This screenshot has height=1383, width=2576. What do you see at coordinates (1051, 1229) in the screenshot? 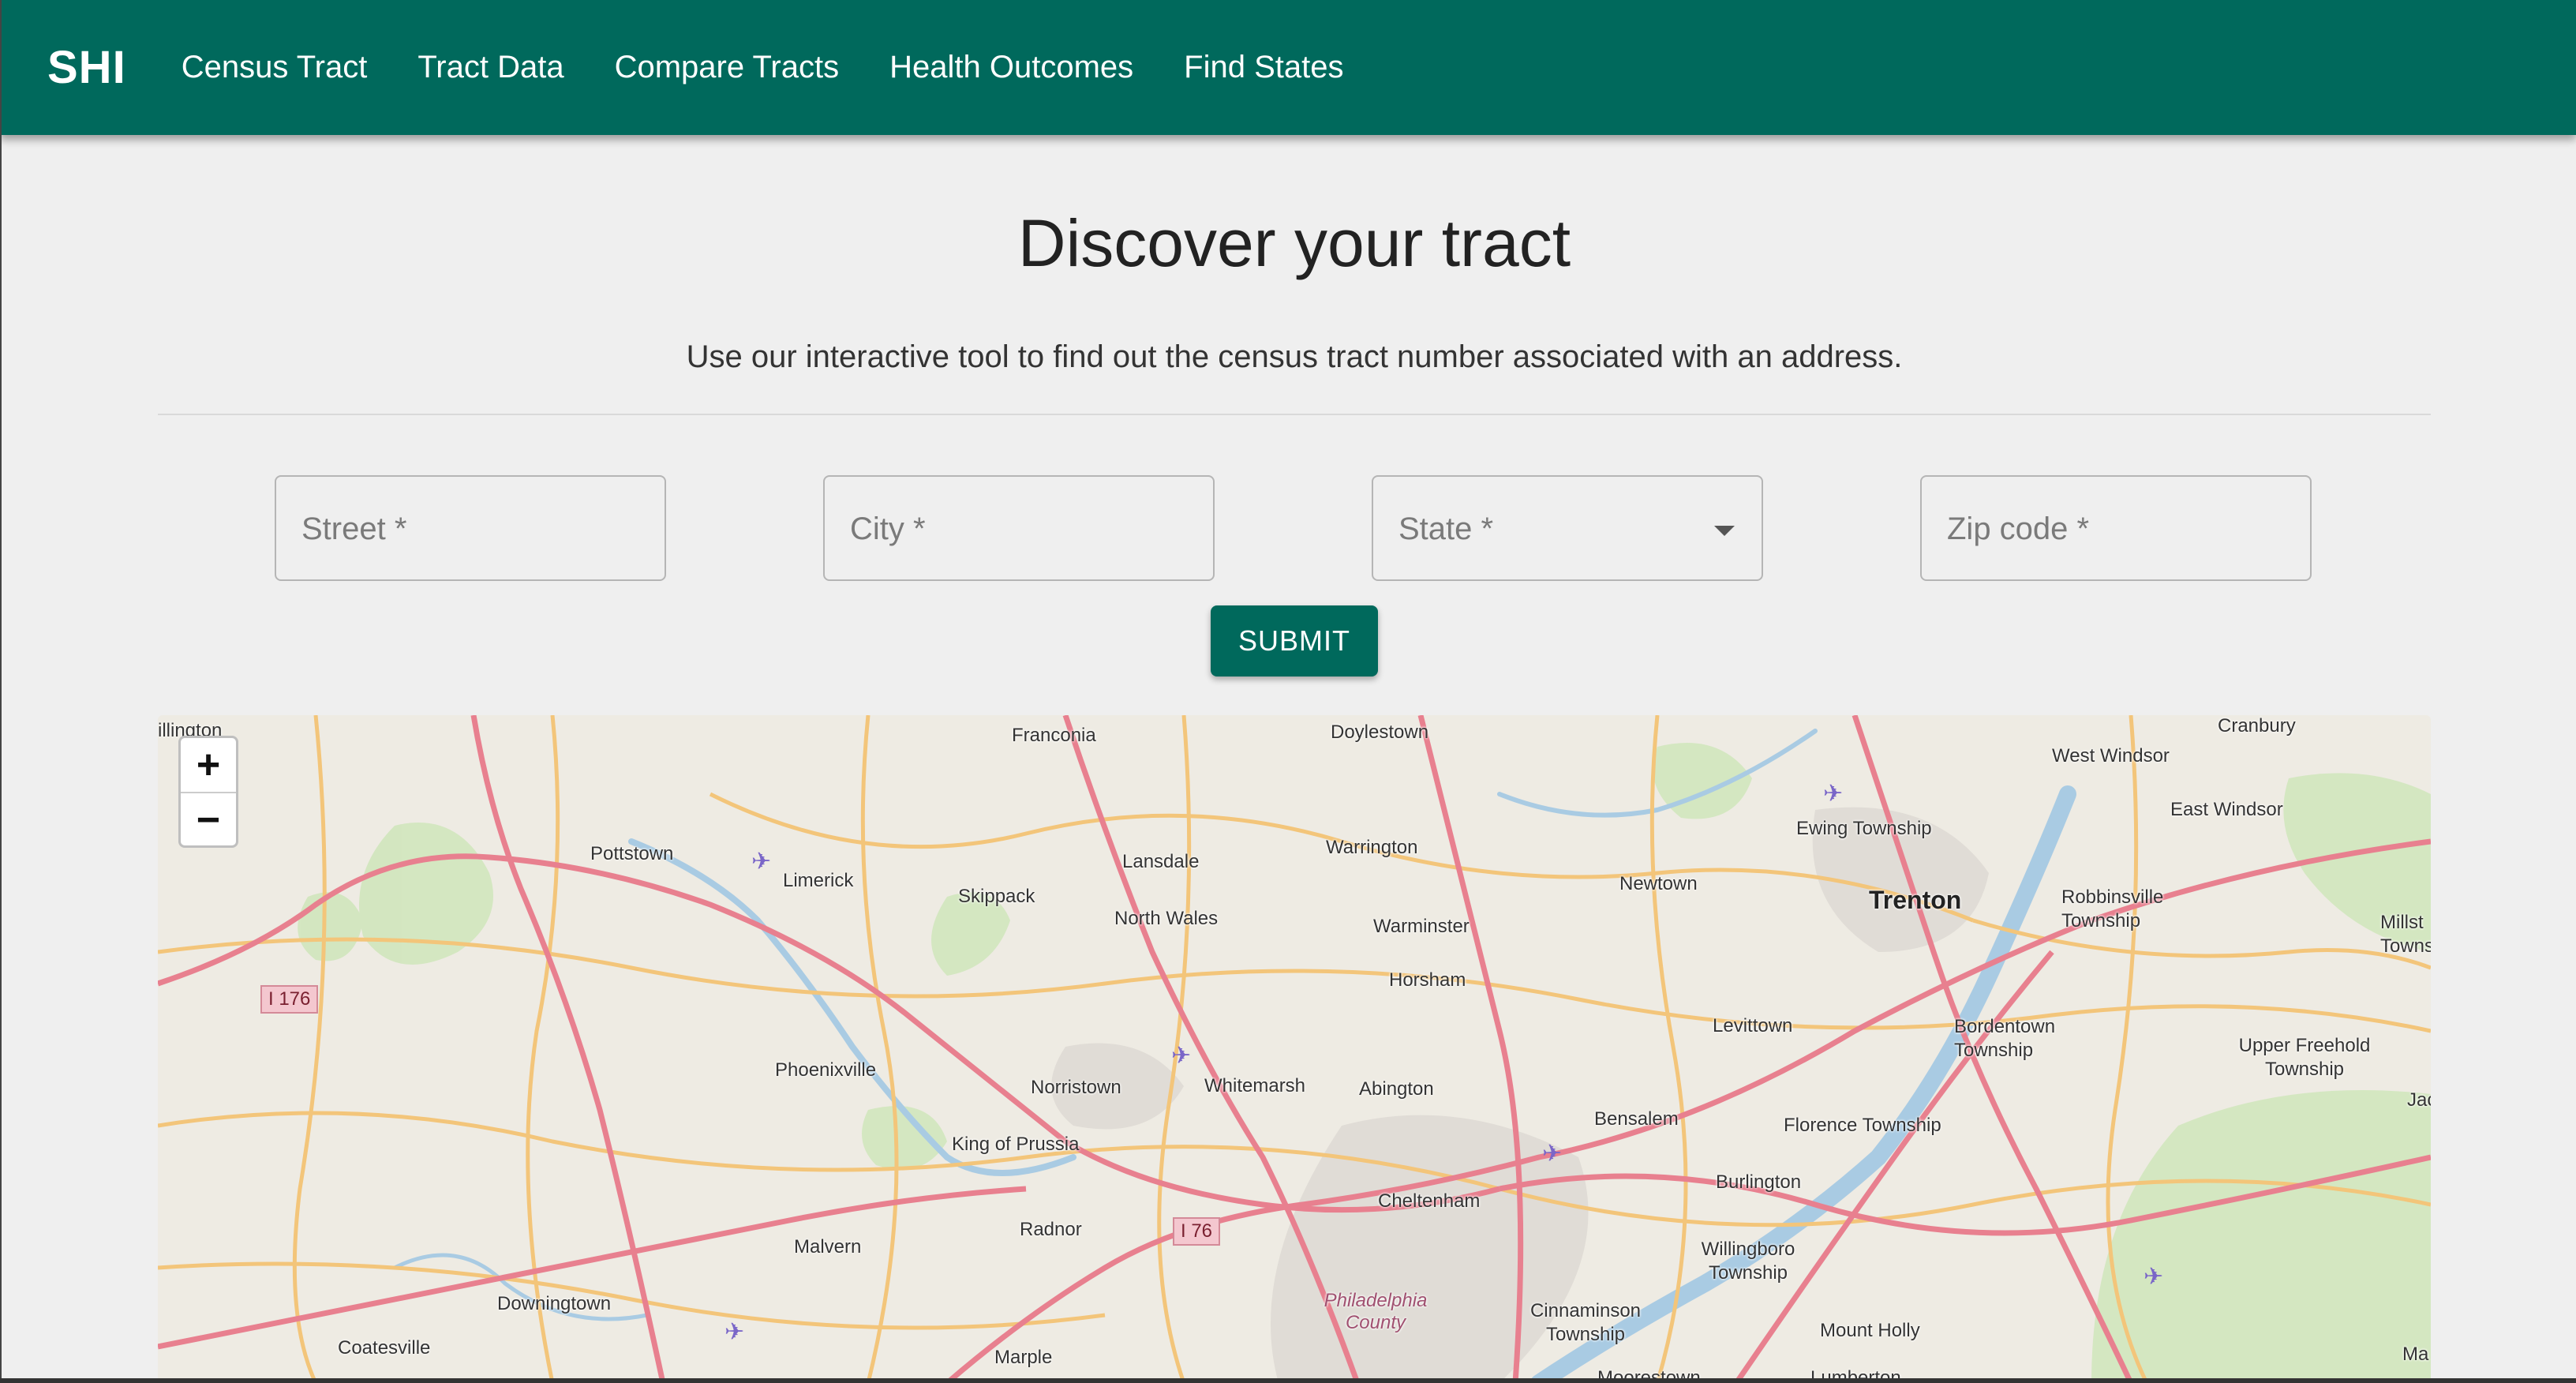
I see `map-label: Radnor` at bounding box center [1051, 1229].